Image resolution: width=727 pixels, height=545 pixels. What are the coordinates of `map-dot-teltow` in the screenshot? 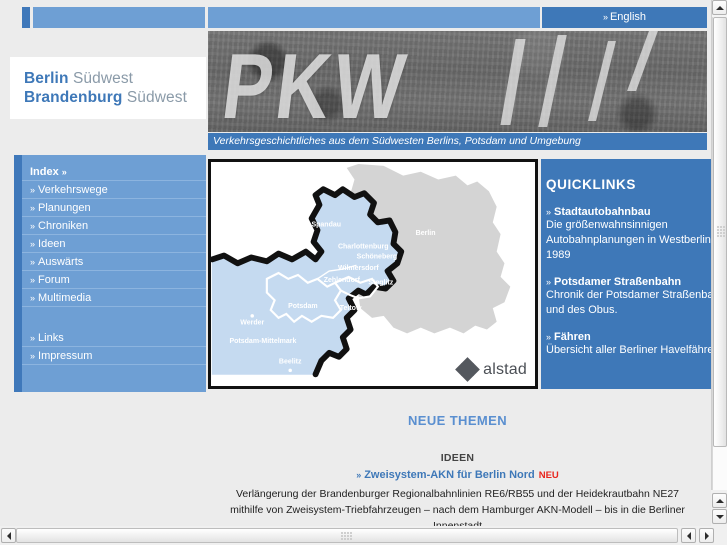 It's located at (356, 300).